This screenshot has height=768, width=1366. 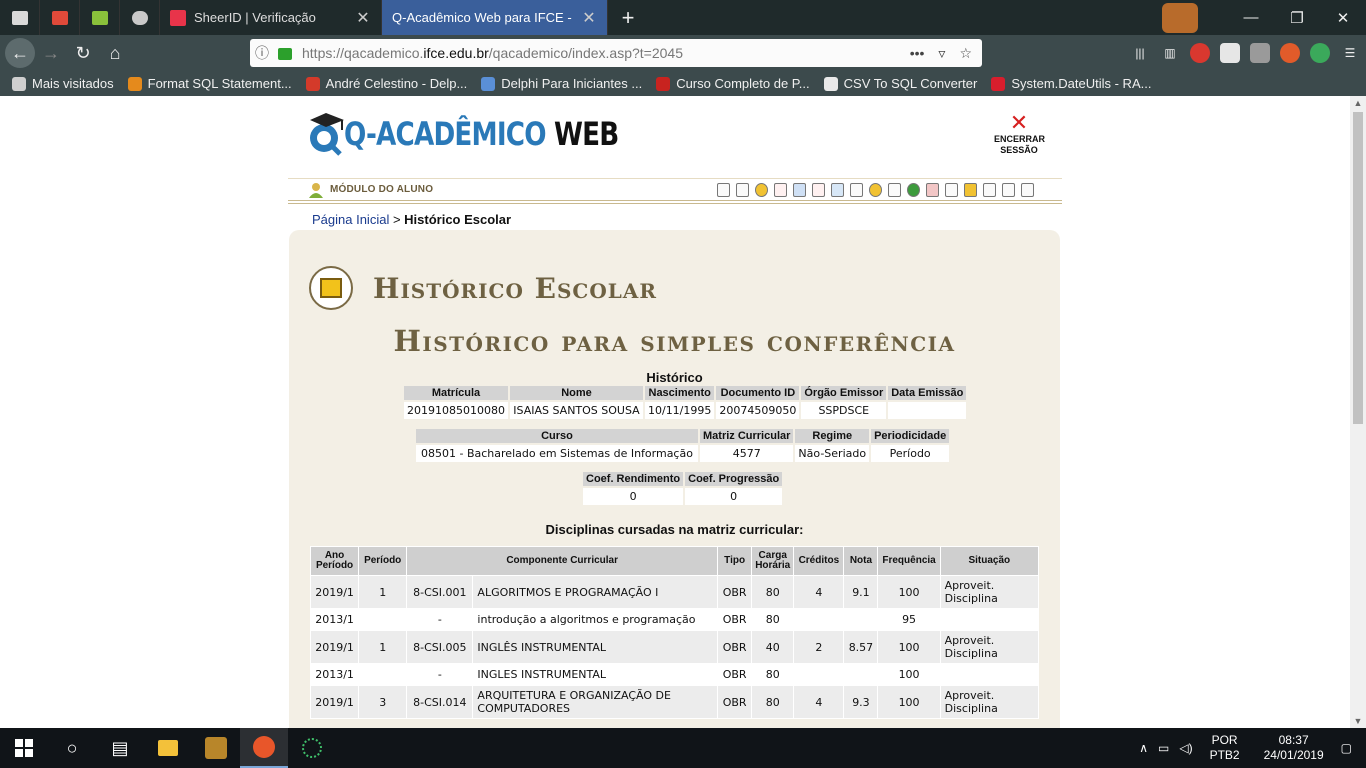 What do you see at coordinates (316, 190) in the screenshot?
I see `student-user-icon` at bounding box center [316, 190].